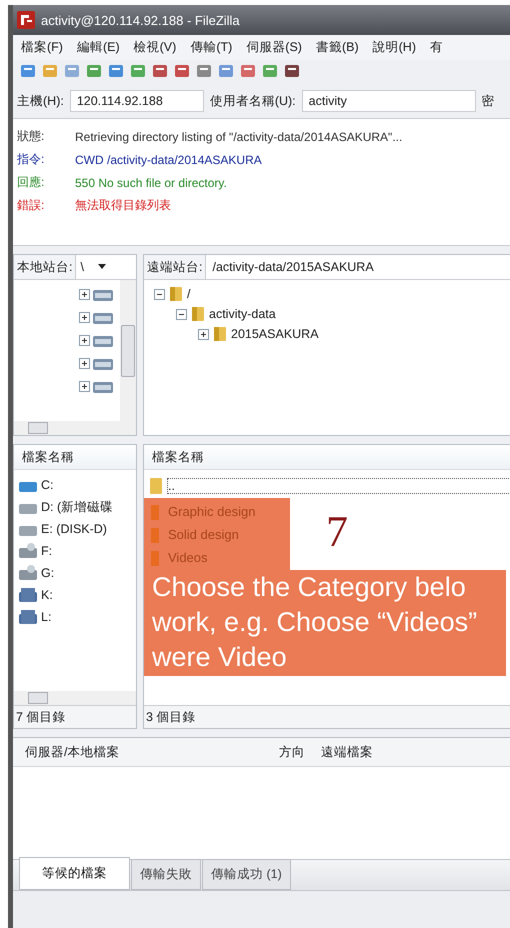  What do you see at coordinates (31, 159) in the screenshot?
I see `log-label: 指令:` at bounding box center [31, 159].